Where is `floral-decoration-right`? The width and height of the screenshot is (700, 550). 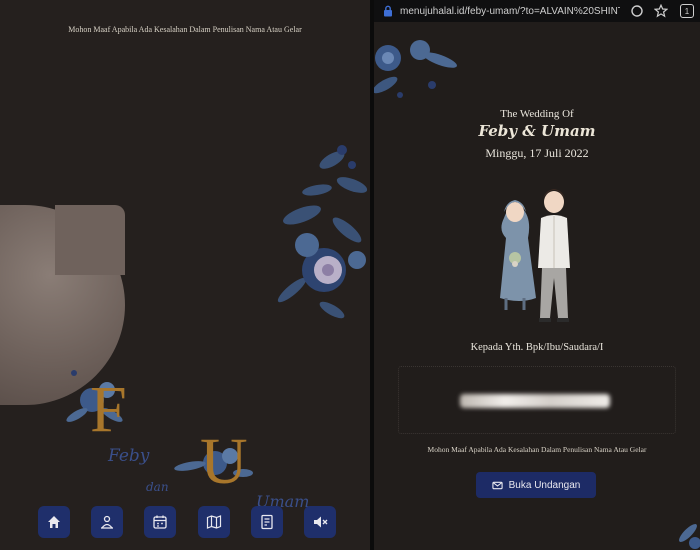
floral-decoration-right is located at coordinates (322, 232).